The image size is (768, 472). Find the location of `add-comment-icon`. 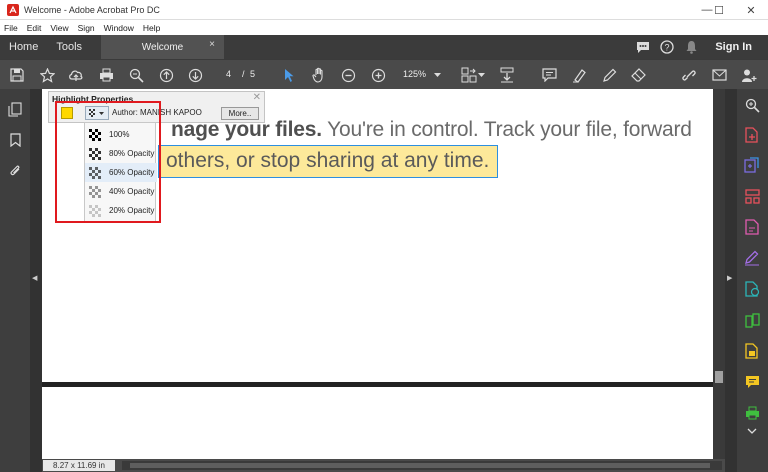

add-comment-icon is located at coordinates (549, 75).